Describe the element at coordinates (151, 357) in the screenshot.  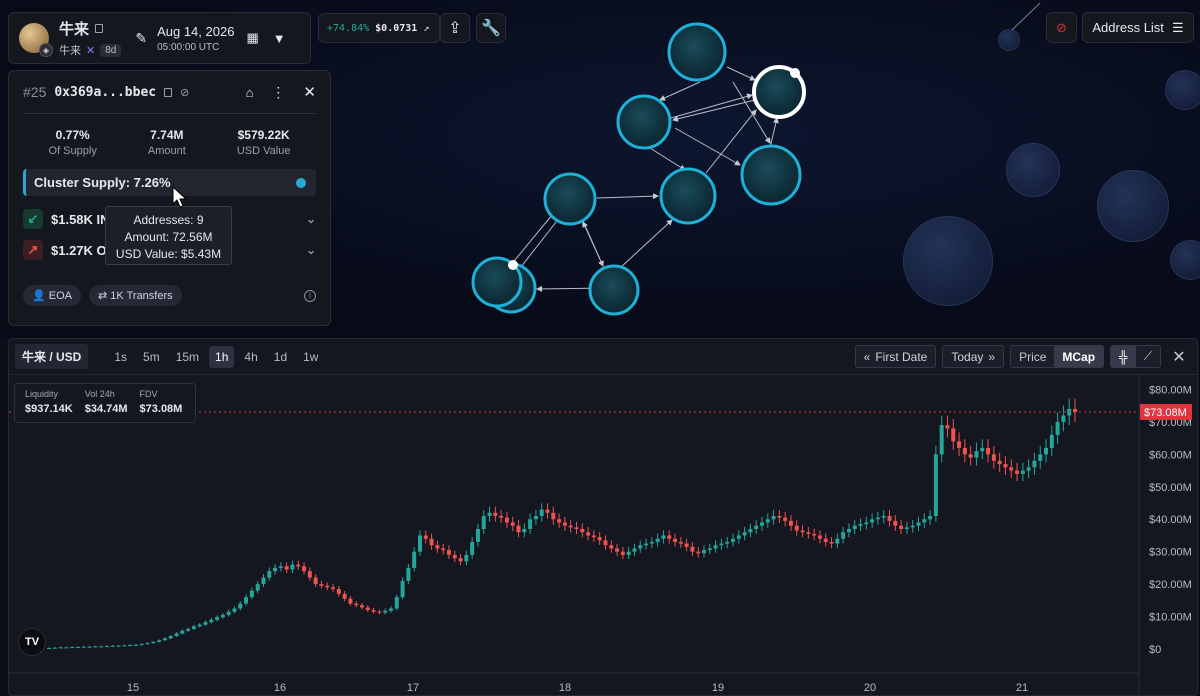
I see `timeframe-5m: 5m` at that location.